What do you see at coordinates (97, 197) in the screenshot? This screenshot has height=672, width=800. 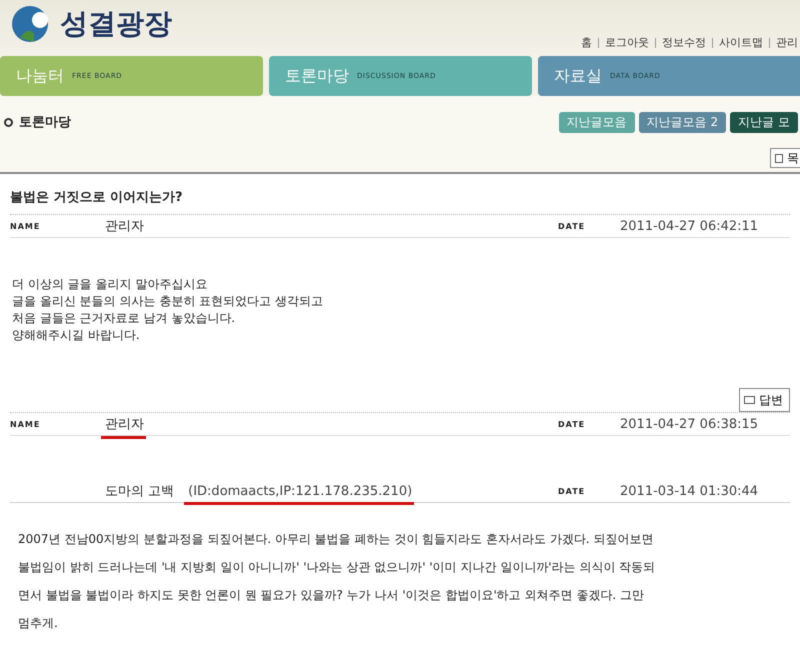 I see `post-title: 불법은 거짓으로 이어지는가?` at bounding box center [97, 197].